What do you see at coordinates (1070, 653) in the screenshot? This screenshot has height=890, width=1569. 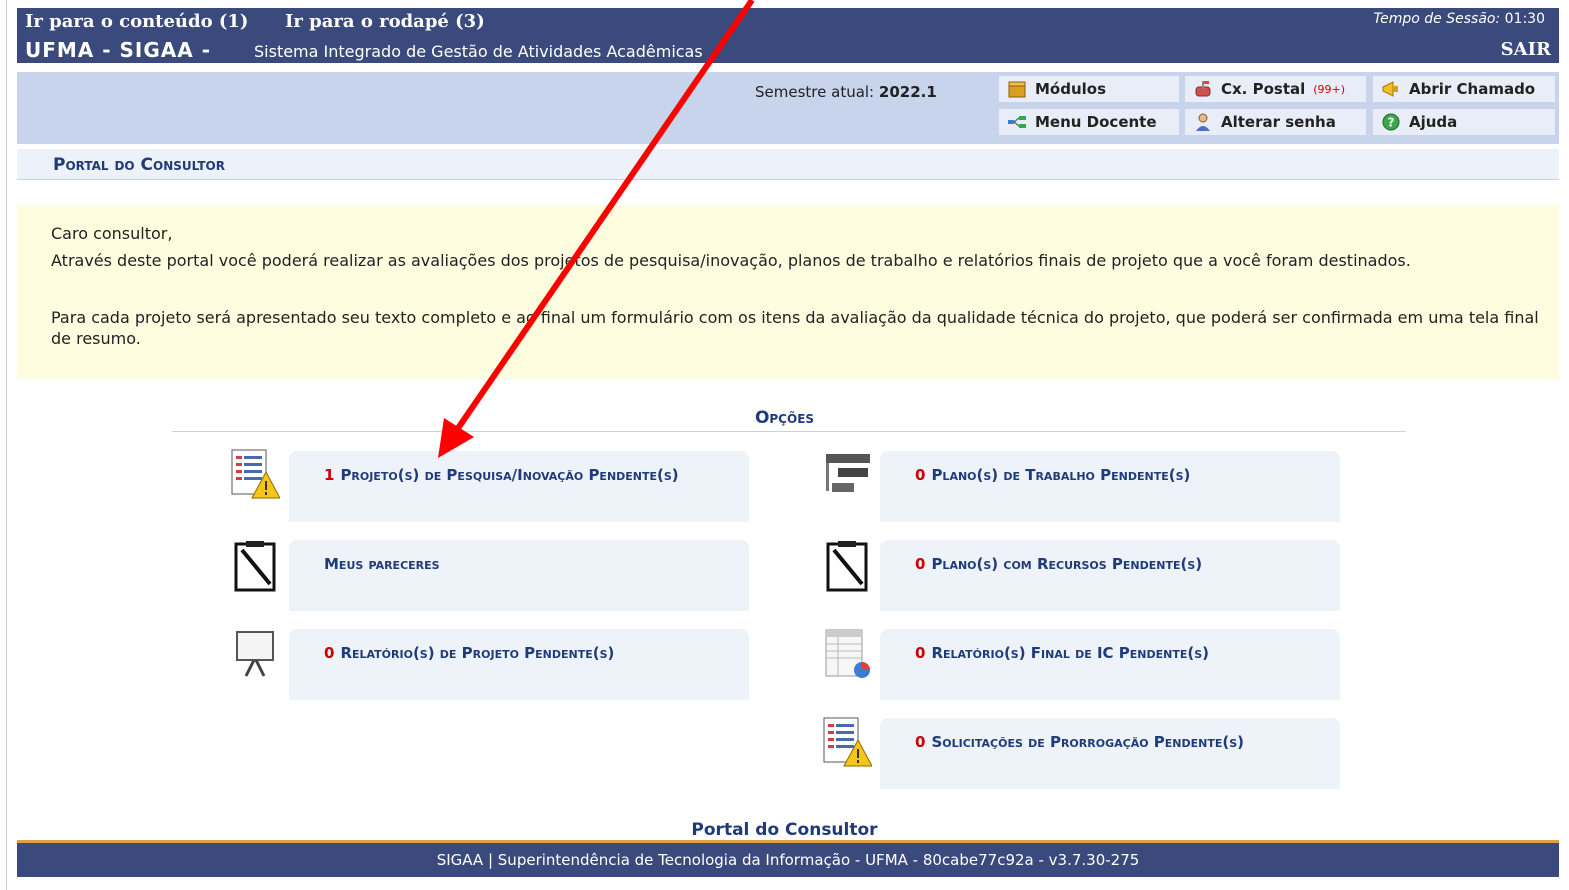 I see `relatorio-final-ic-label: Relatório(s) Final de IC Pendente(s)` at bounding box center [1070, 653].